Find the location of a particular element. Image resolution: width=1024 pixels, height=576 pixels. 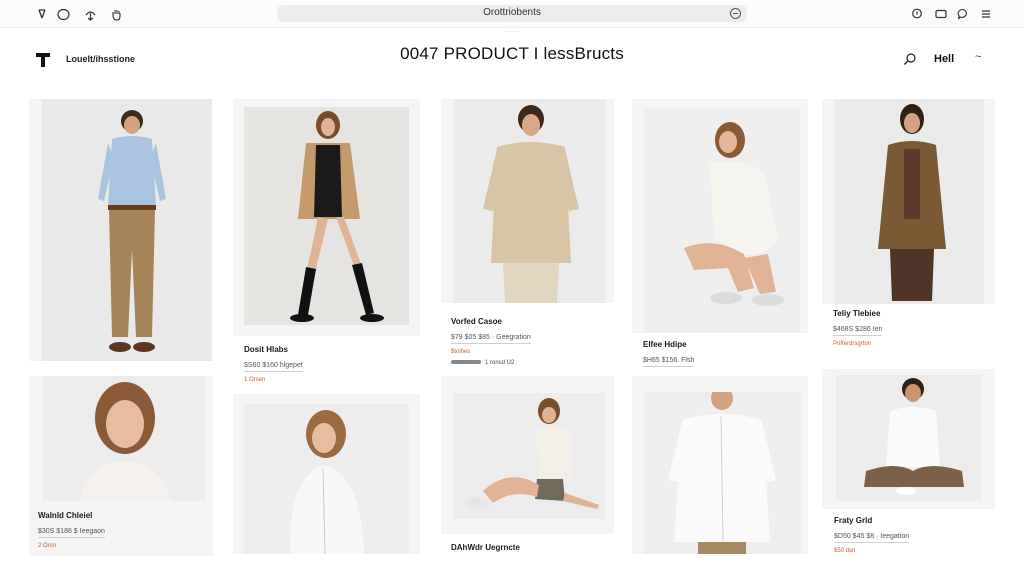

product-variant: 1 ronsd U2 is located at coordinates (491, 363).